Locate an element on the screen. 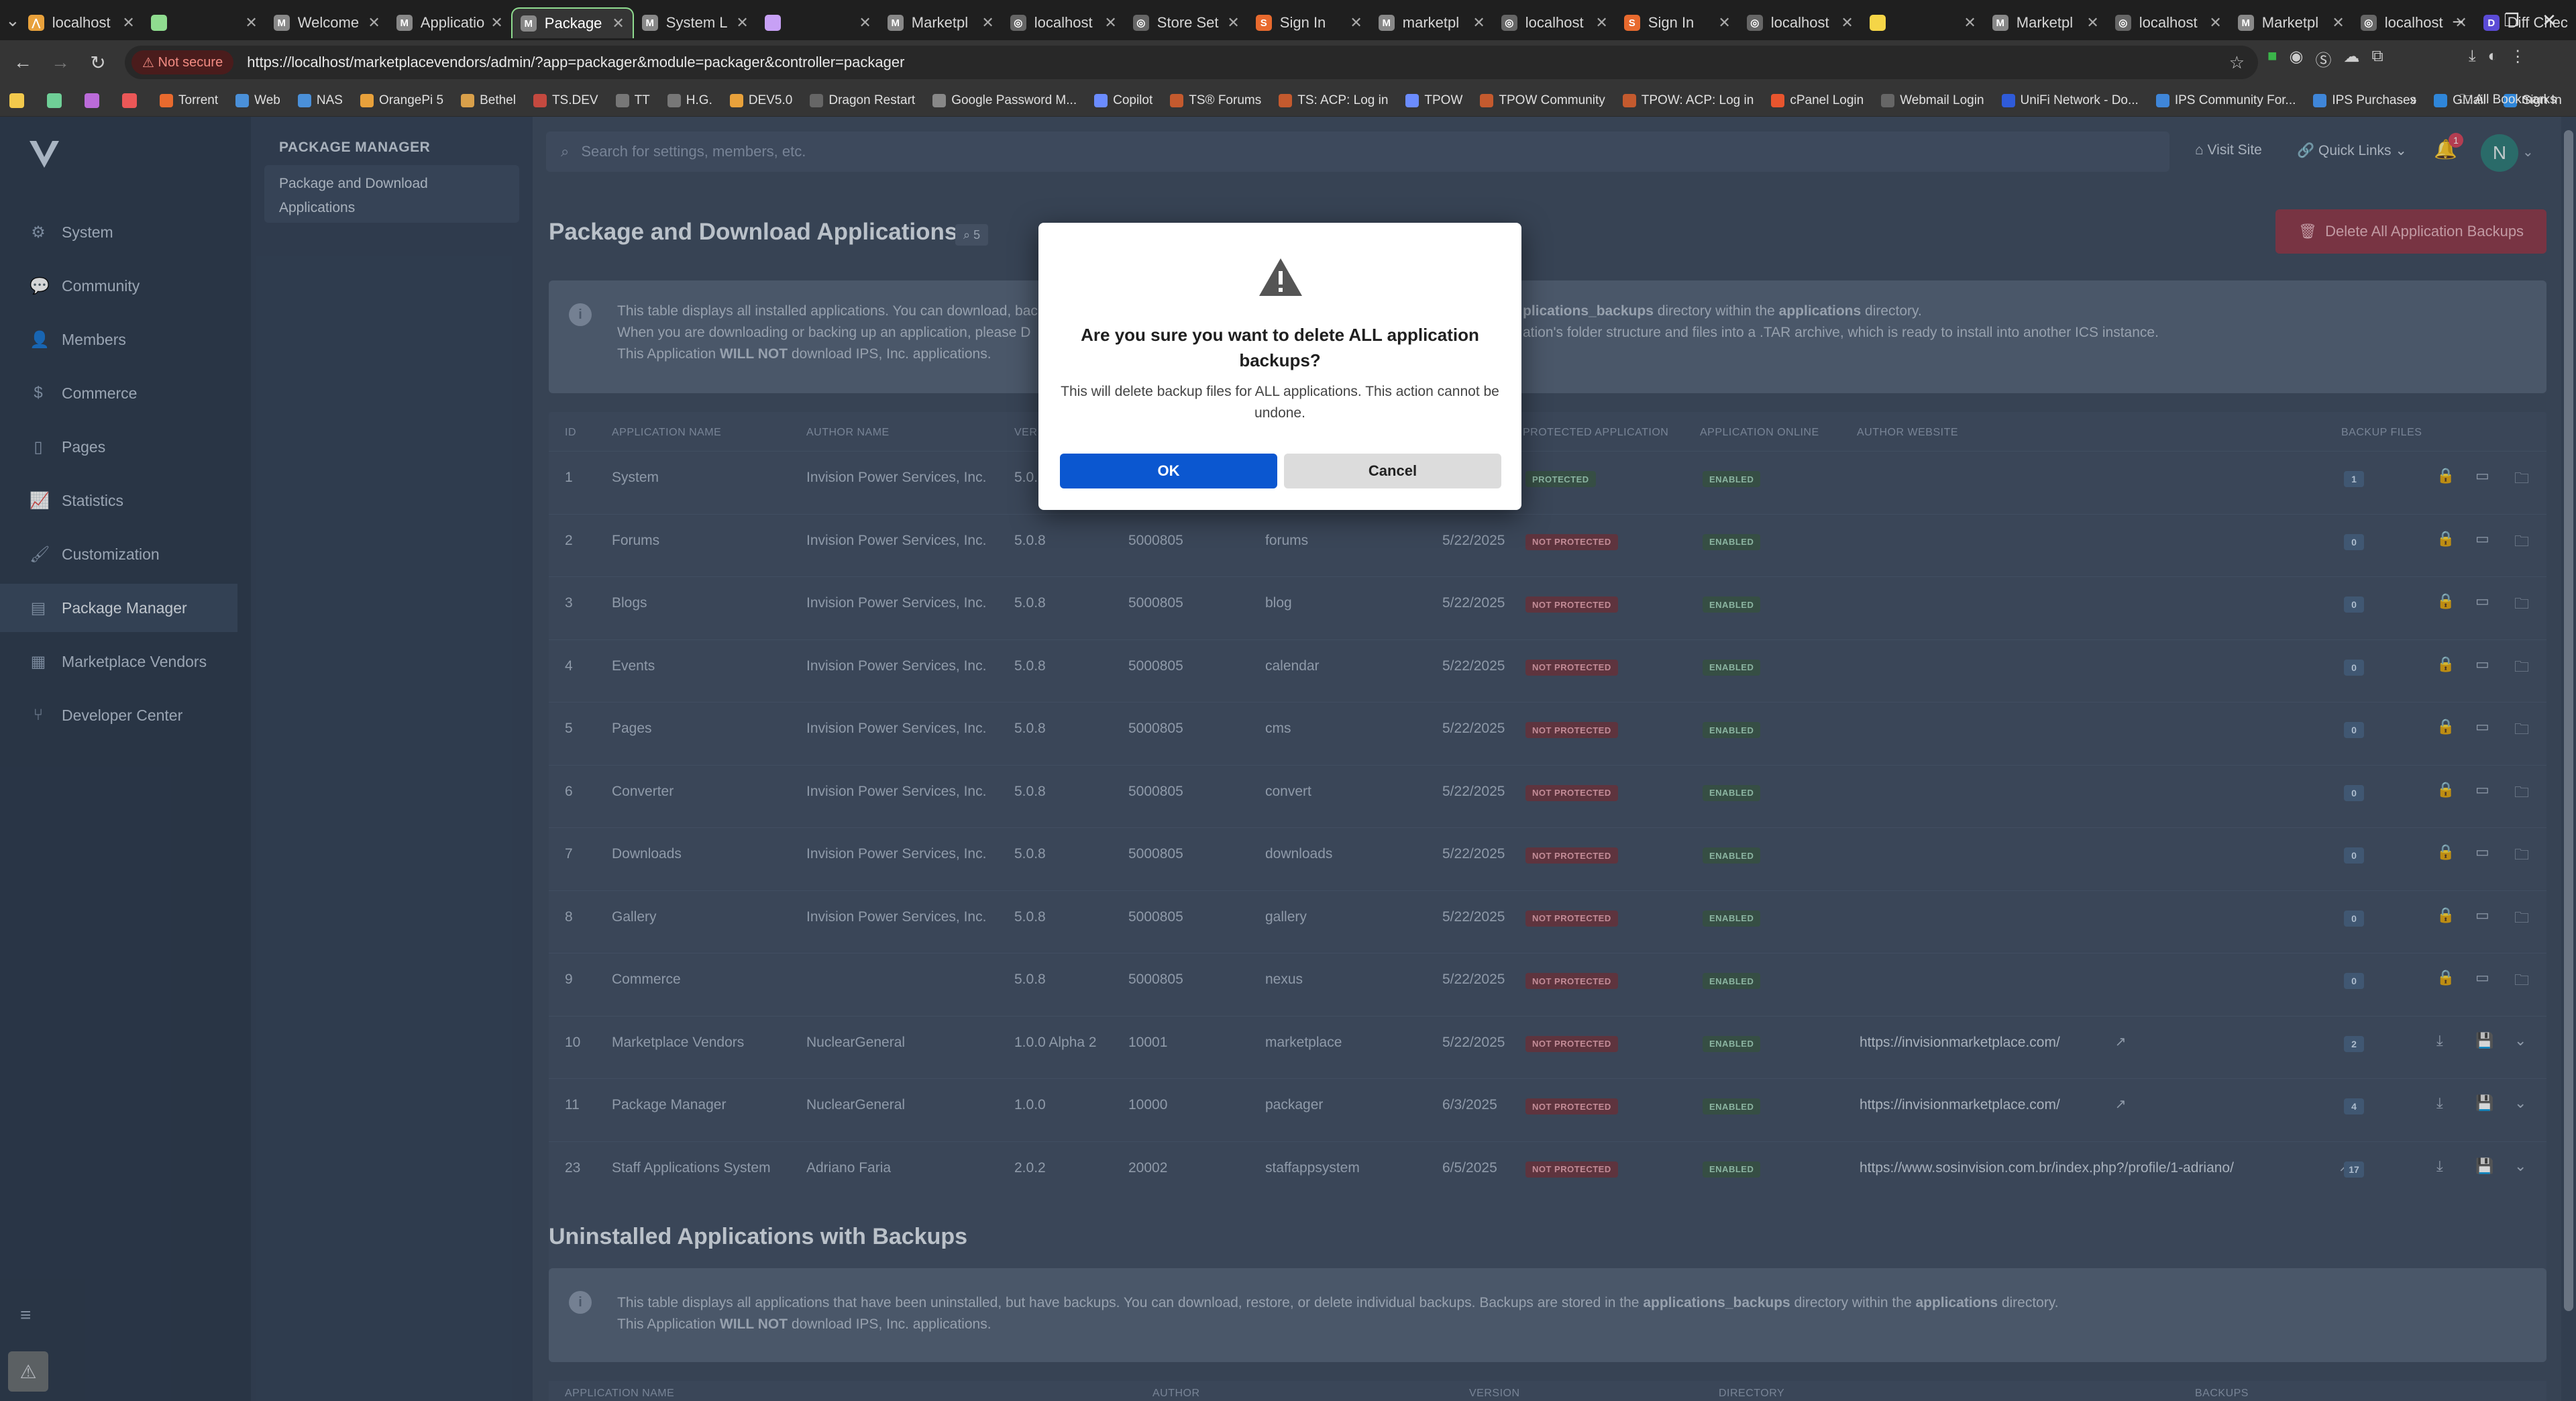  bookmark-item: TPOW: ACP: Log in is located at coordinates (1688, 100).